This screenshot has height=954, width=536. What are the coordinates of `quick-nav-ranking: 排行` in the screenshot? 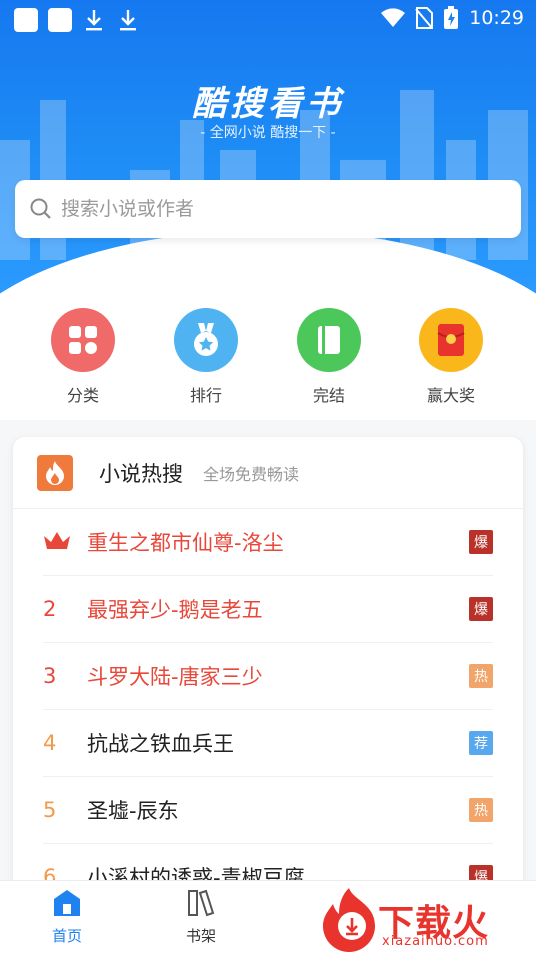 It's located at (206, 357).